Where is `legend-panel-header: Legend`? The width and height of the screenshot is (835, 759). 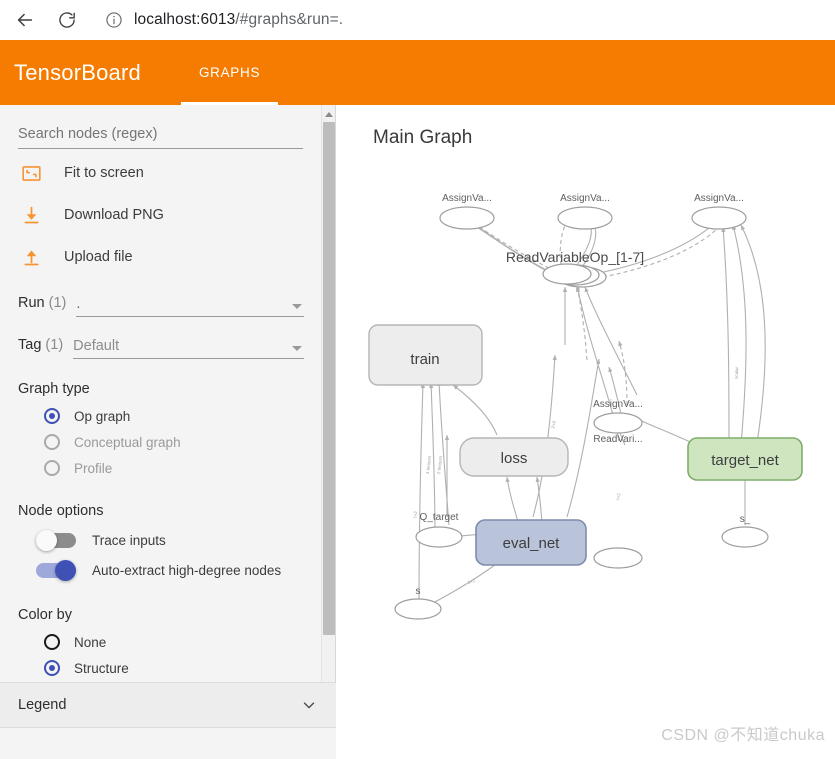
legend-panel-header: Legend is located at coordinates (168, 705).